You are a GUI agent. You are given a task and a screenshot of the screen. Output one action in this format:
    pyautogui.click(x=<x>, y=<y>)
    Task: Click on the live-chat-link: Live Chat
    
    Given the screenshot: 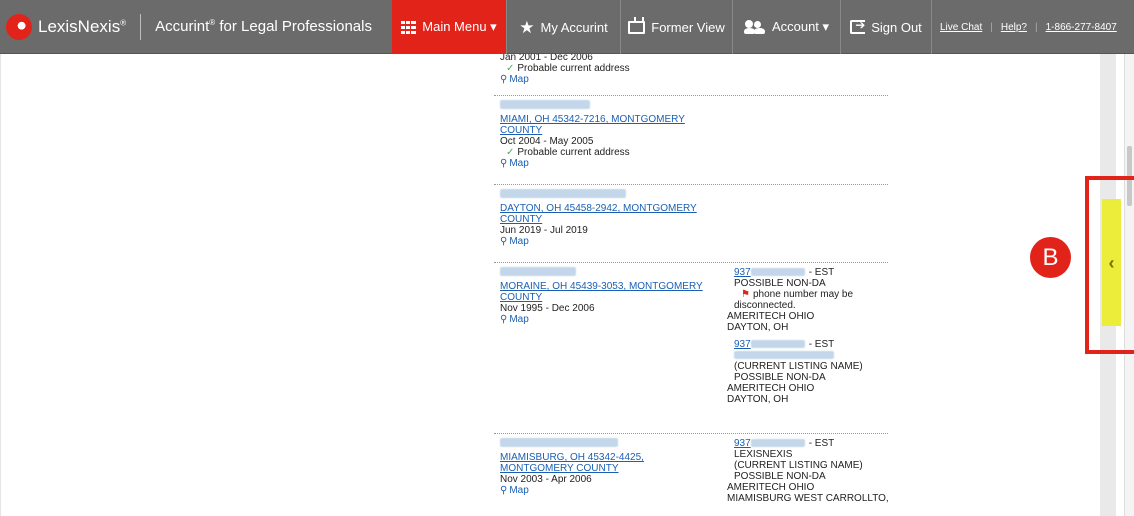 What is the action you would take?
    pyautogui.click(x=961, y=27)
    